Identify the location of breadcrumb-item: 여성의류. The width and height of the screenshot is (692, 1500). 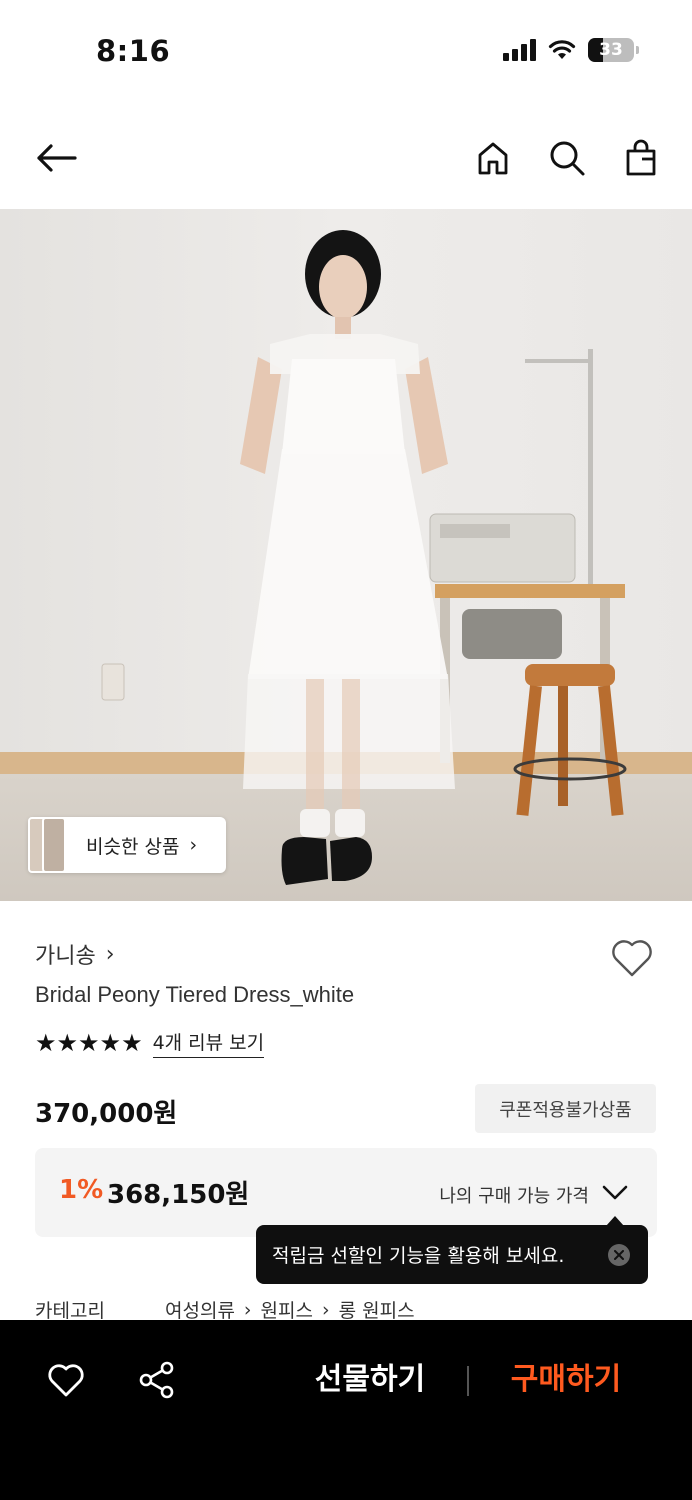
(200, 1309).